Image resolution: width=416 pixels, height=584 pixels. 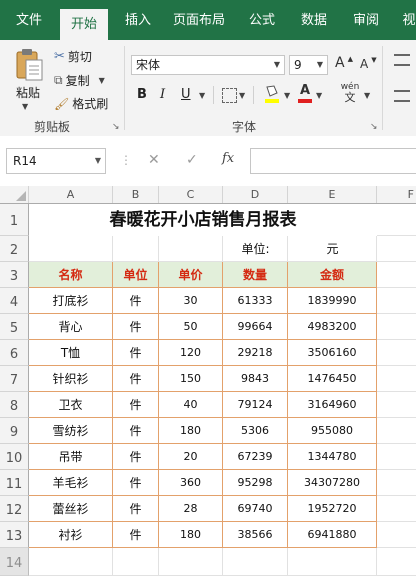 I want to click on shrink-font-button: A ▼, so click(x=368, y=63).